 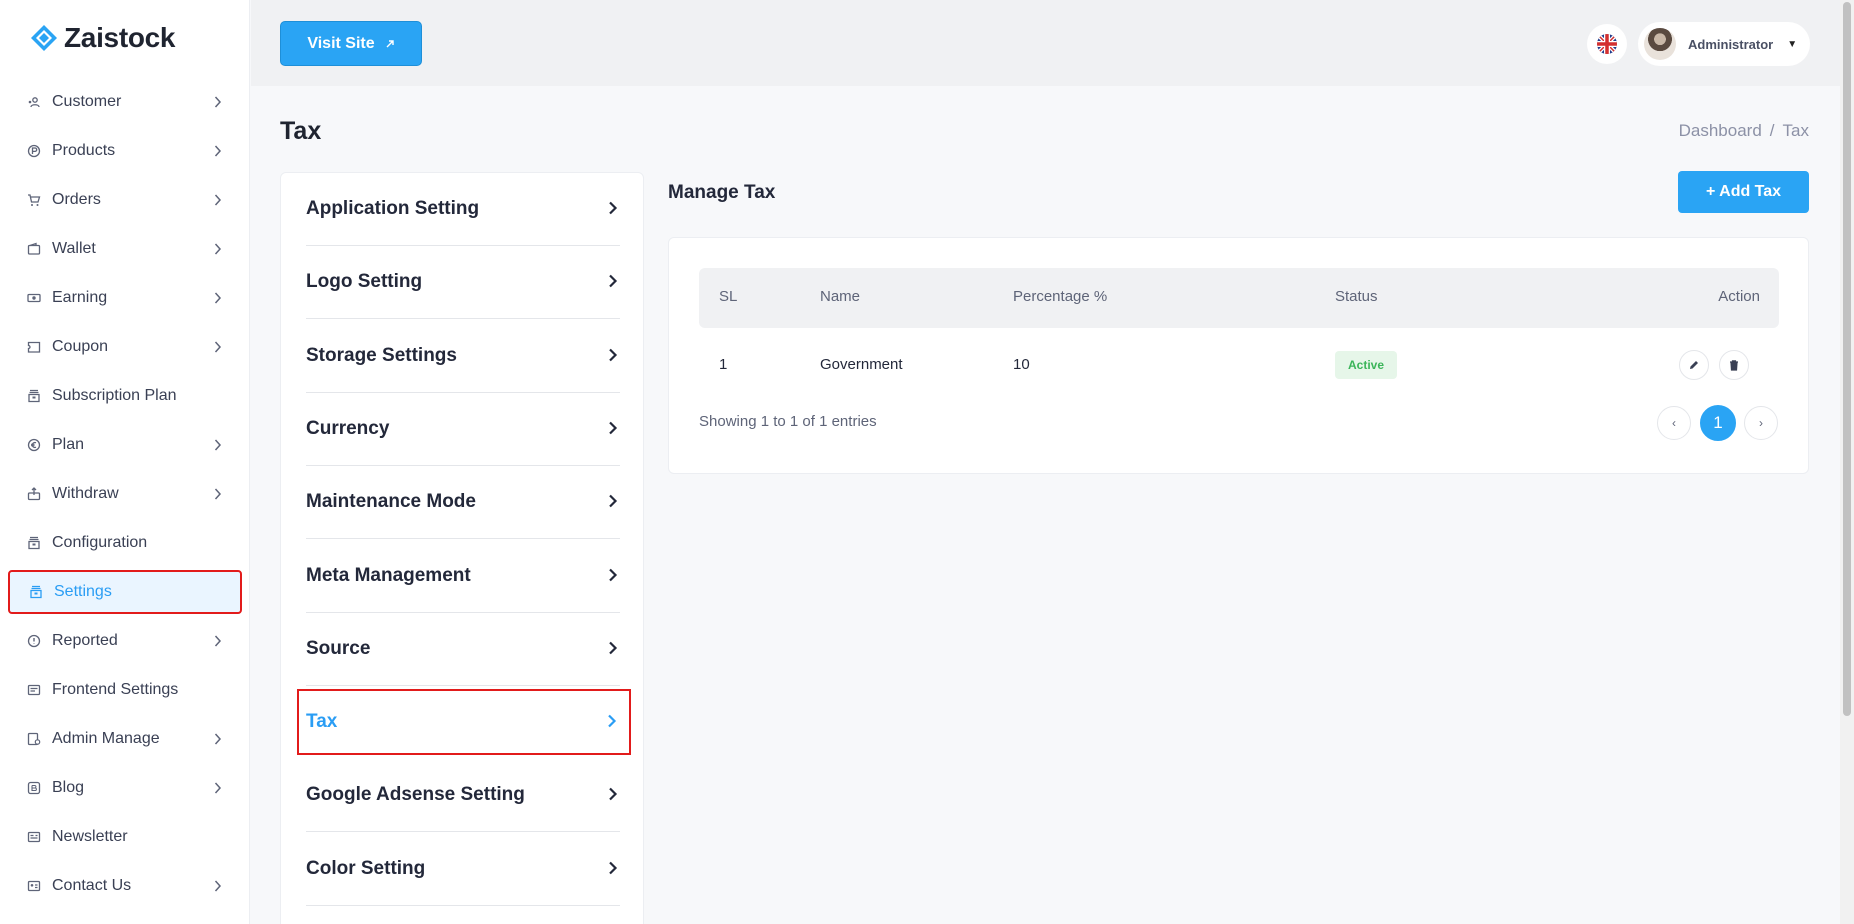 I want to click on sidebar-item-subscription-plan: Subscription Plan, so click(x=125, y=396).